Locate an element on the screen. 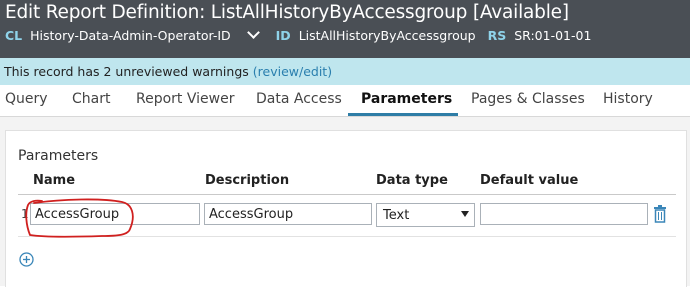 Image resolution: width=690 pixels, height=287 pixels. tab-pages-classes: Pages & Classes is located at coordinates (528, 99).